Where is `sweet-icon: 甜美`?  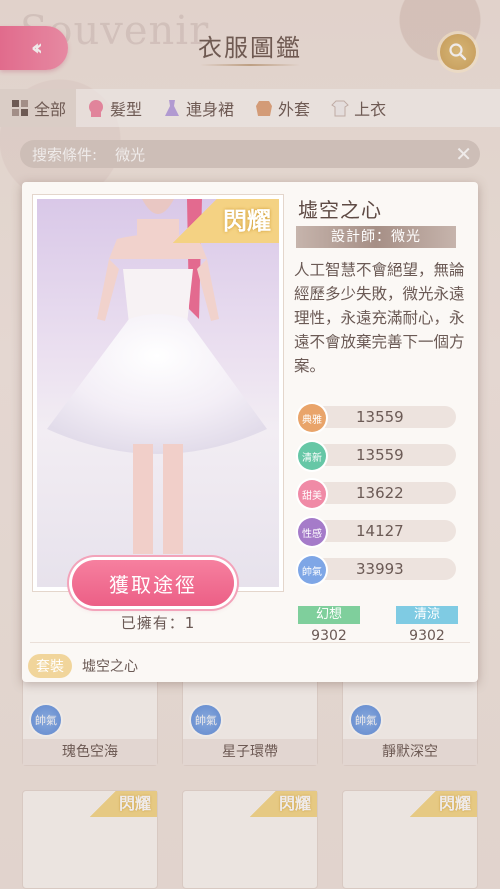
sweet-icon: 甜美 is located at coordinates (312, 494).